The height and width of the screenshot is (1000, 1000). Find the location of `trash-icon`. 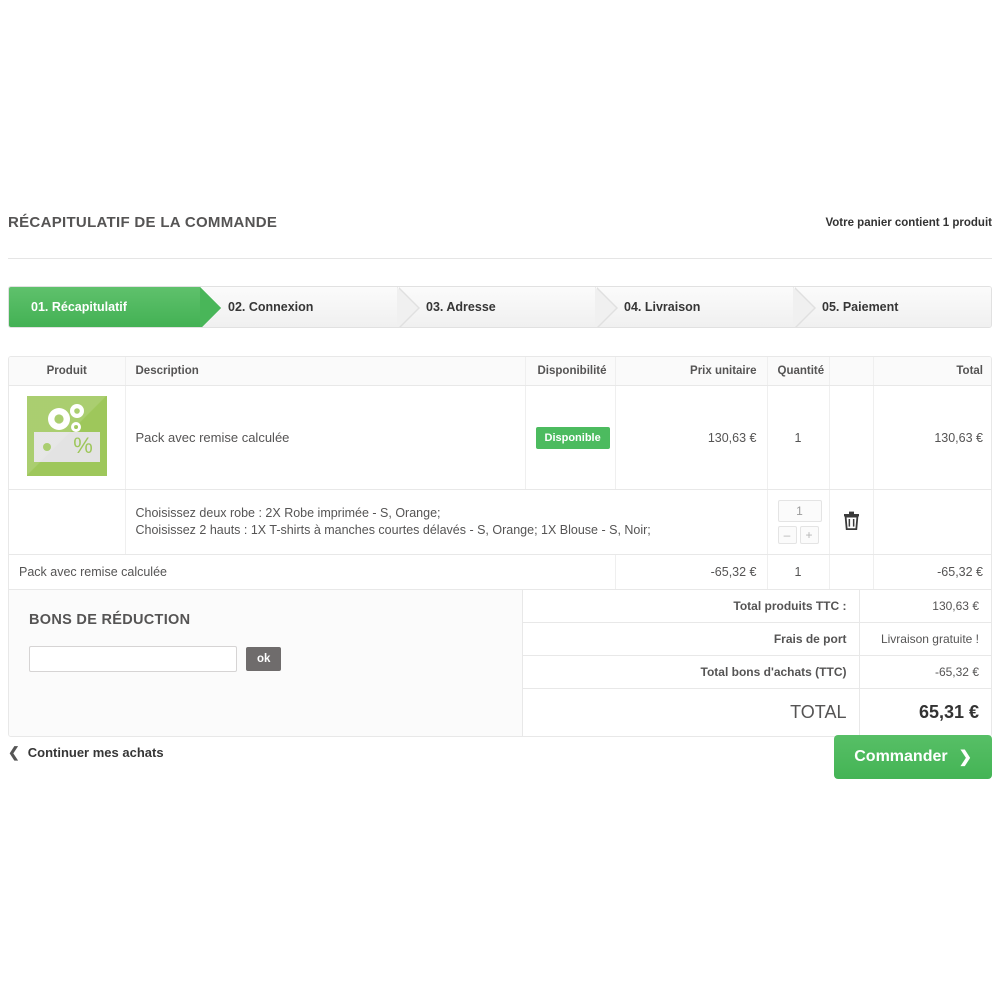

trash-icon is located at coordinates (851, 522).